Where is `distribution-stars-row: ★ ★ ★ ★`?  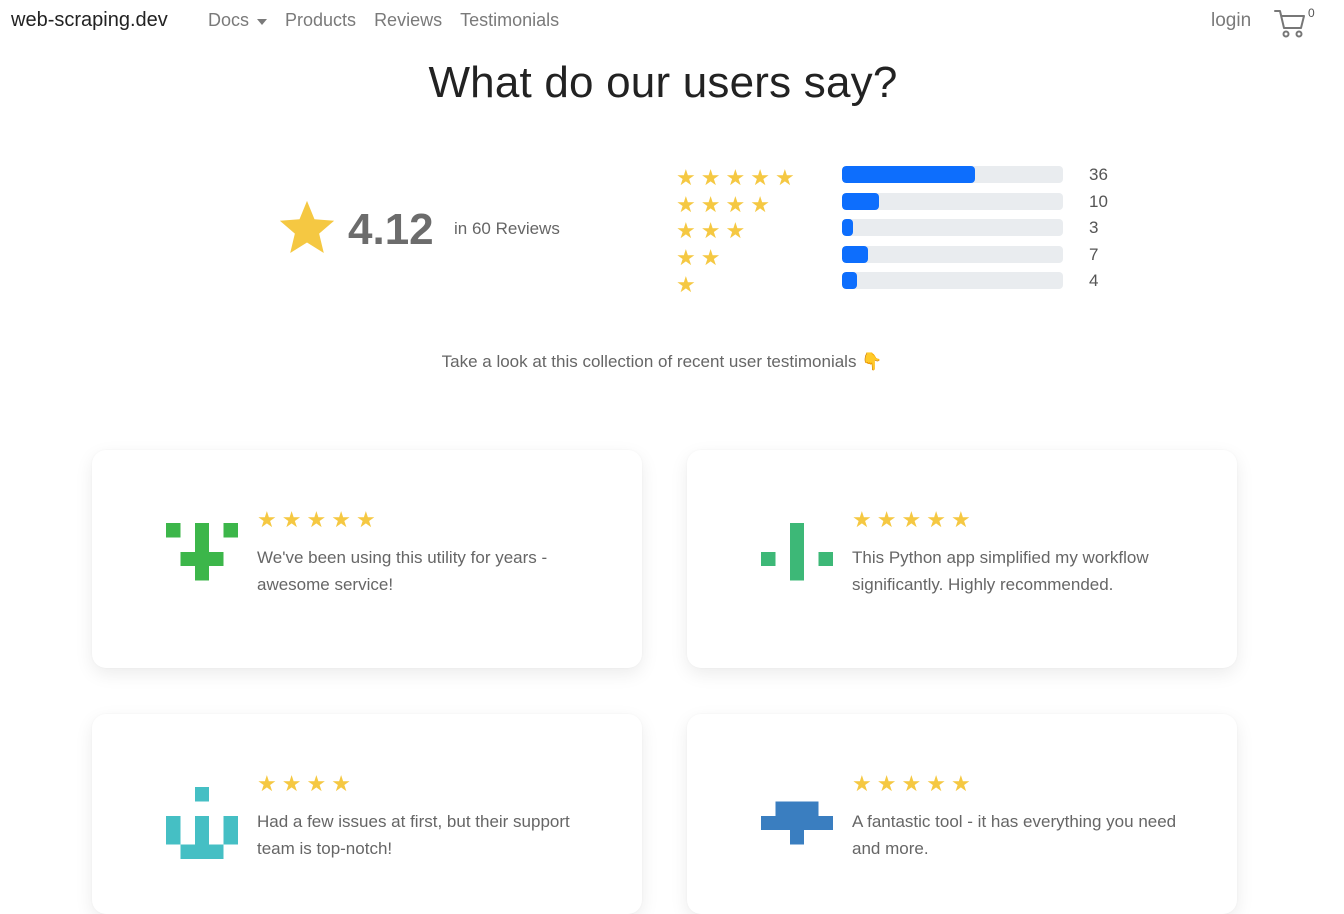
distribution-stars-row: ★ ★ ★ ★ is located at coordinates (738, 205).